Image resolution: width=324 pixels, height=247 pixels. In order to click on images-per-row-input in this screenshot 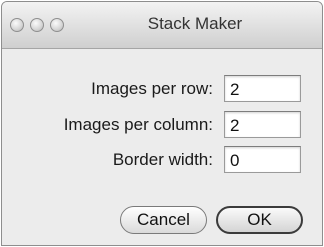, I will do `click(262, 88)`.